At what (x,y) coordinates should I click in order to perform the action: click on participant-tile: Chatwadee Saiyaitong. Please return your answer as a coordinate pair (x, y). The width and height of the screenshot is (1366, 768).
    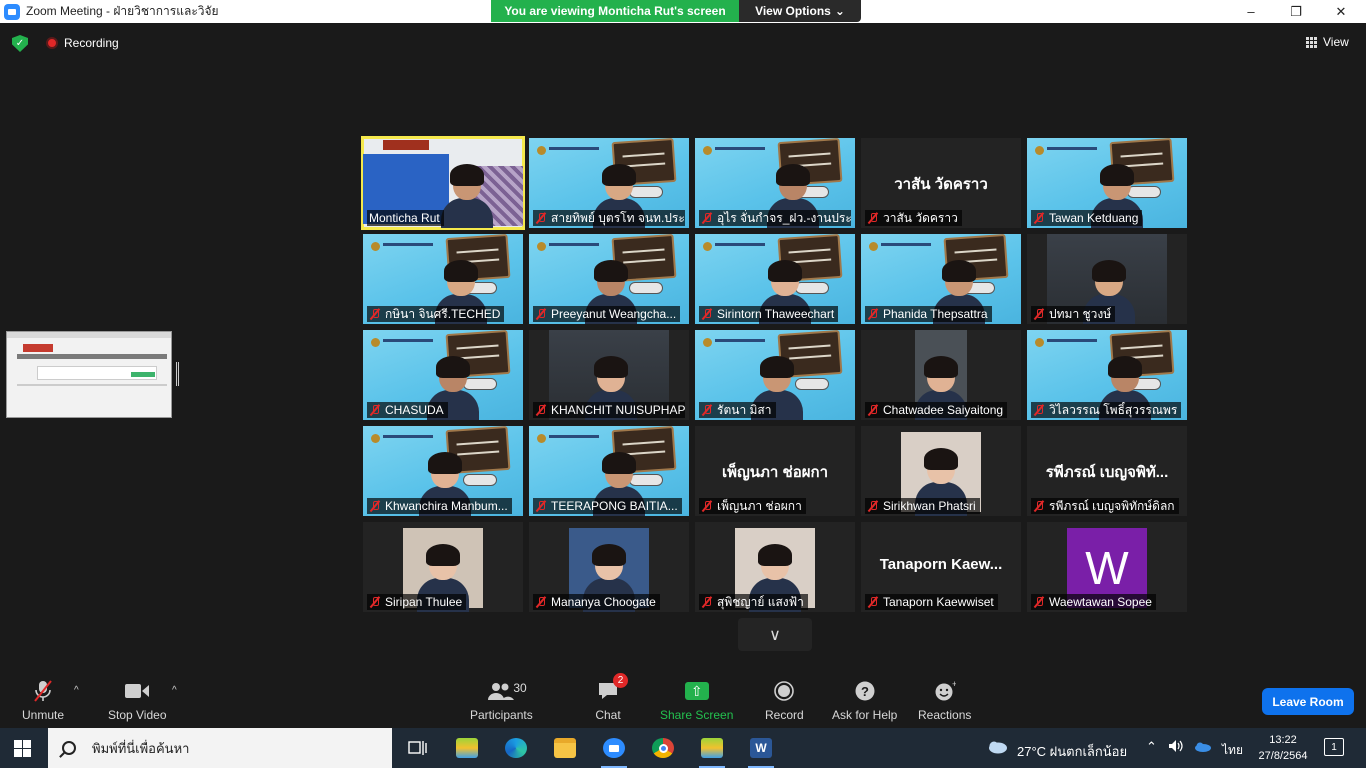
    Looking at the image, I should click on (941, 375).